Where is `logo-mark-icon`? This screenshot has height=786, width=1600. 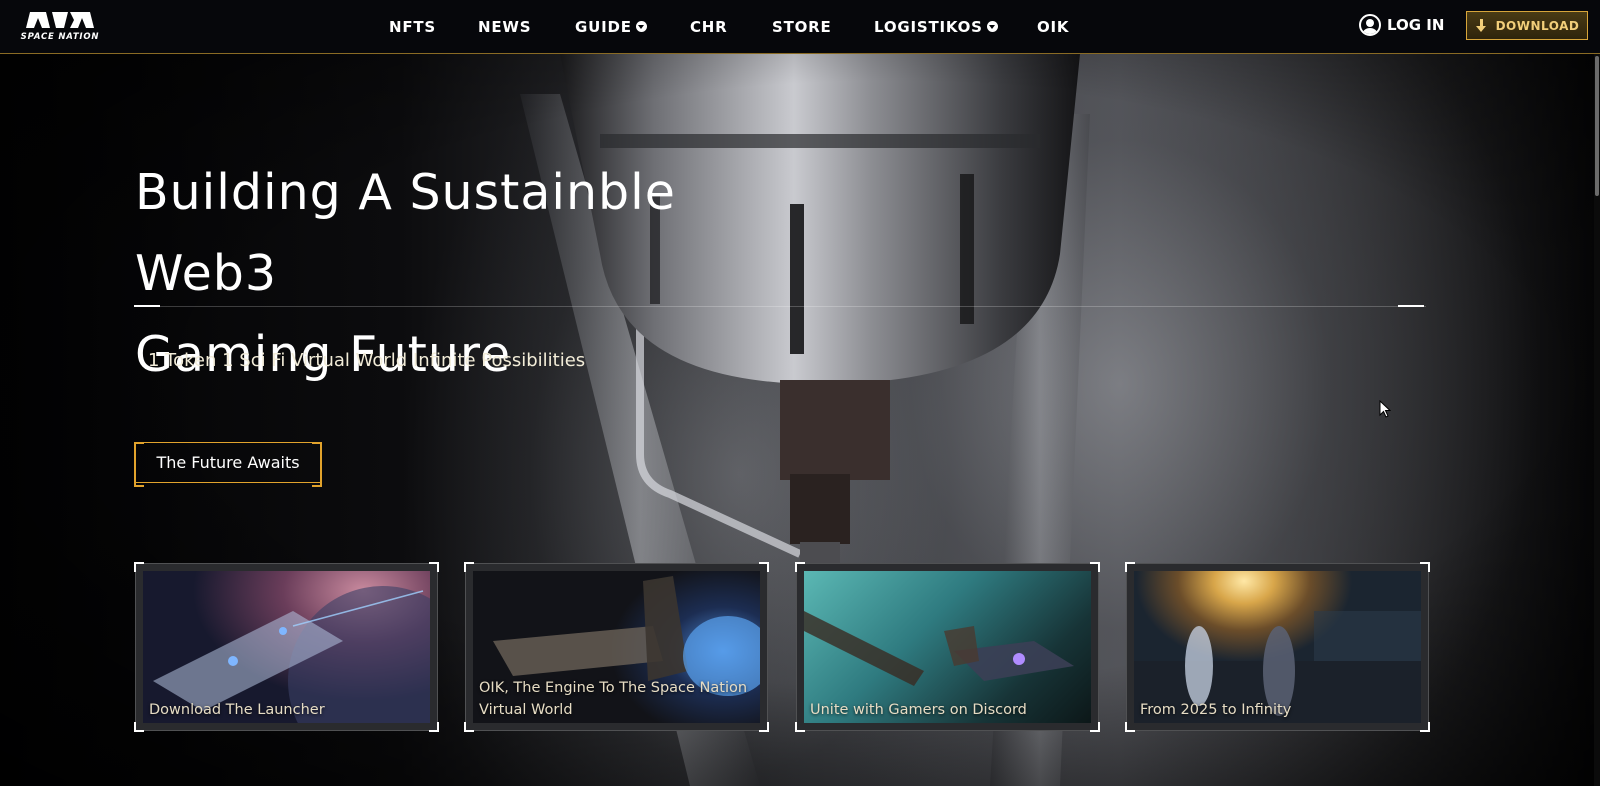
logo-mark-icon is located at coordinates (60, 20).